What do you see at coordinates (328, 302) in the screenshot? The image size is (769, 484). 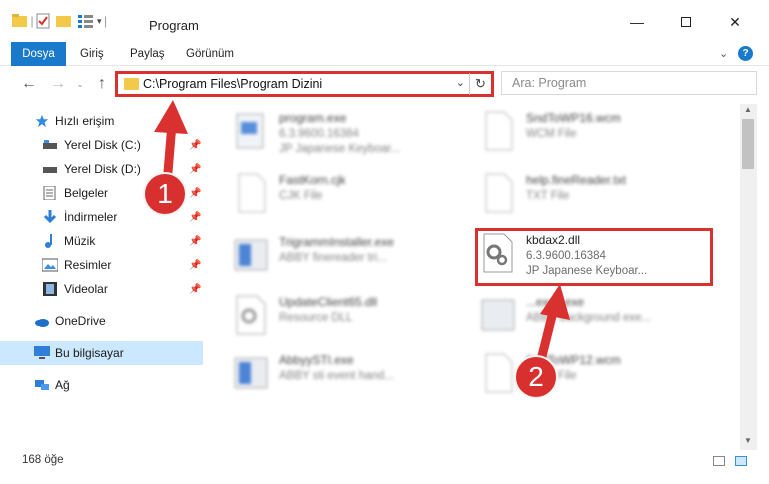 I see `file-name: UpdateClient65.dll` at bounding box center [328, 302].